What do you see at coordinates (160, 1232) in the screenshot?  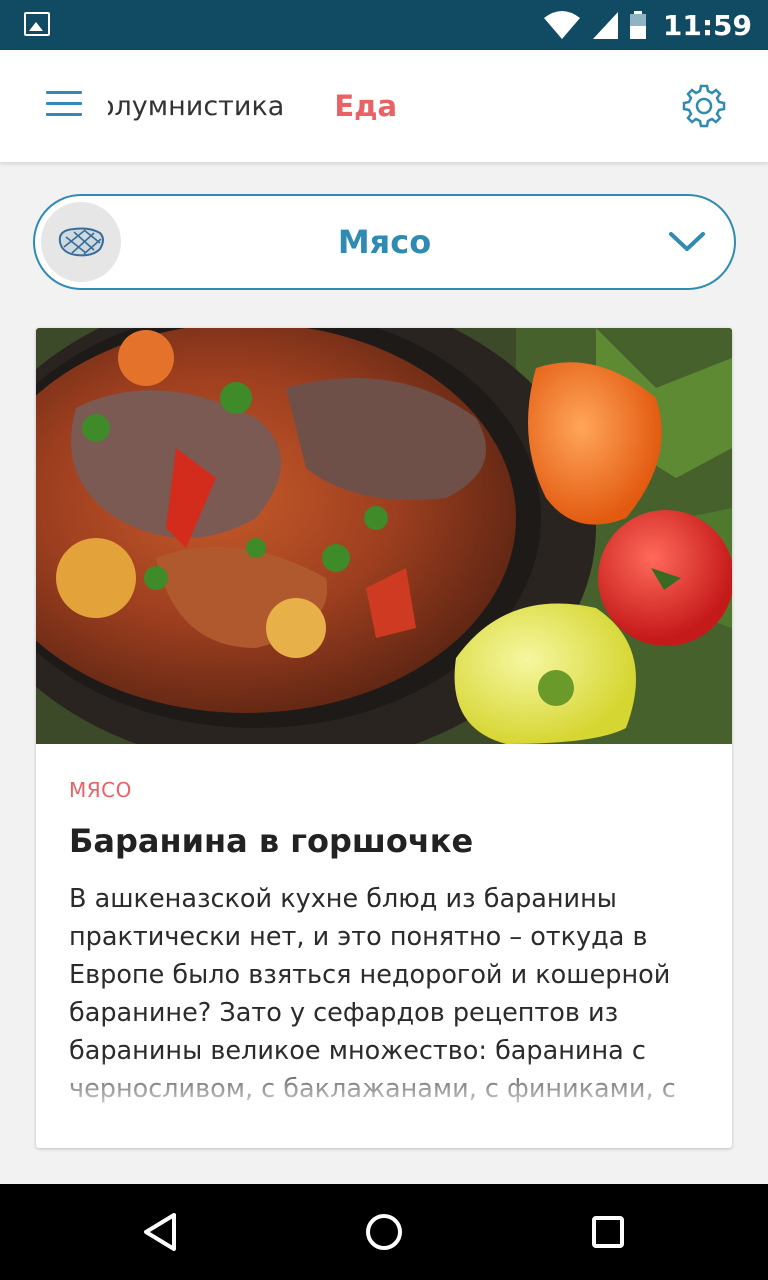 I see `back-icon` at bounding box center [160, 1232].